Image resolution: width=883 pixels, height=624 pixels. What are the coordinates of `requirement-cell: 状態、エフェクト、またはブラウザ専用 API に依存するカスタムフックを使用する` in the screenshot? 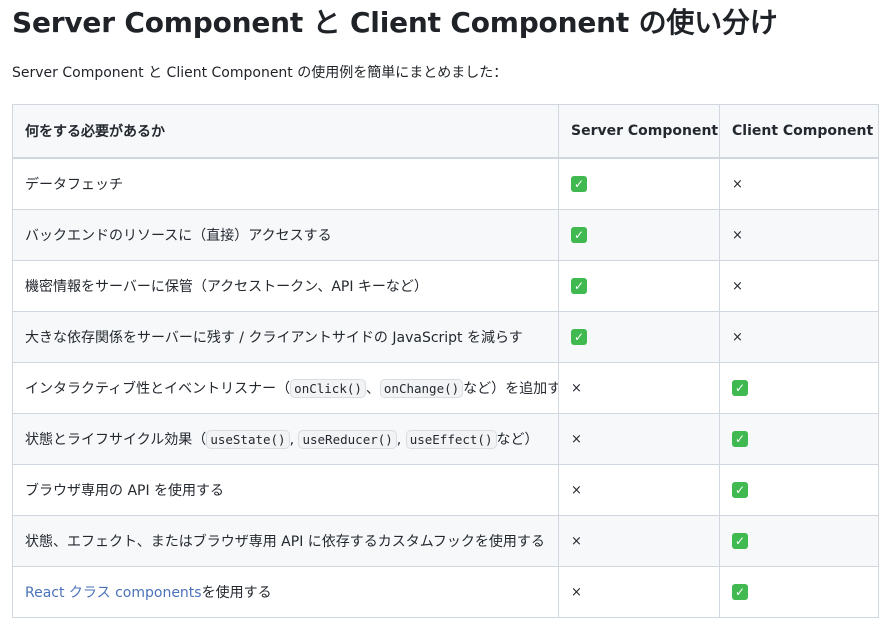 It's located at (285, 541).